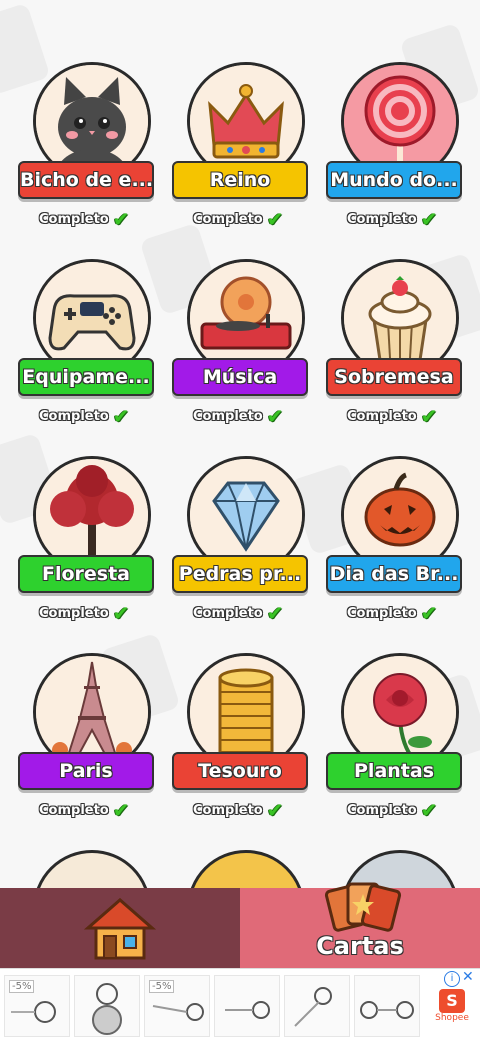 The width and height of the screenshot is (480, 1043). What do you see at coordinates (401, 546) in the screenshot?
I see `category-card: Dia das Br... Completo ✔` at bounding box center [401, 546].